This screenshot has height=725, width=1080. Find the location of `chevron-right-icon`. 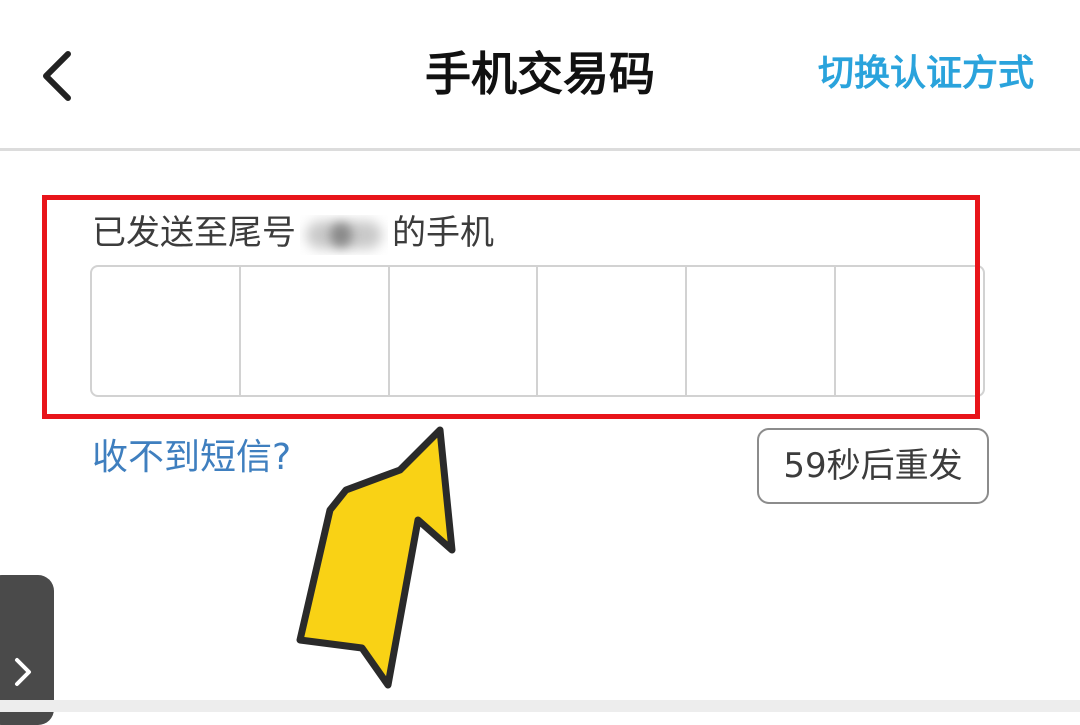

chevron-right-icon is located at coordinates (23, 672).